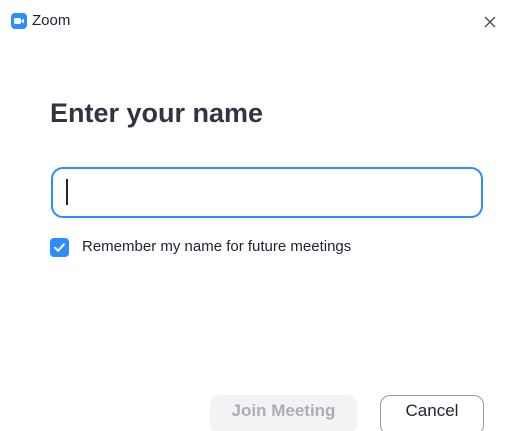 The height and width of the screenshot is (431, 508). What do you see at coordinates (19, 21) in the screenshot?
I see `zoom-camera-icon` at bounding box center [19, 21].